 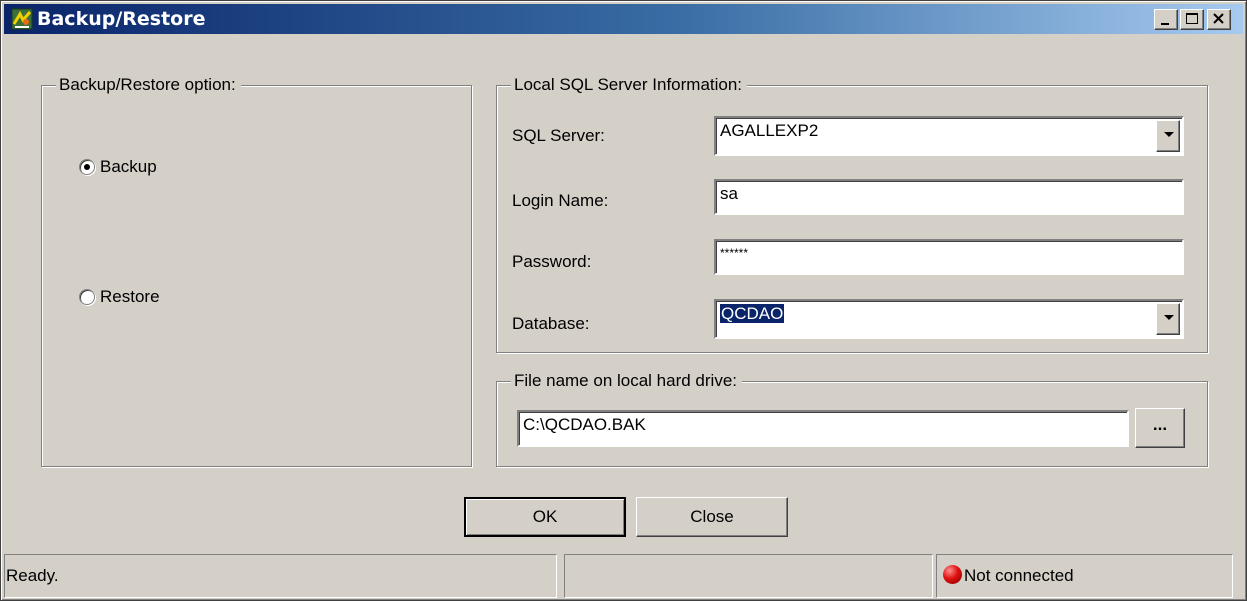 I want to click on password-label: Password:, so click(x=552, y=261).